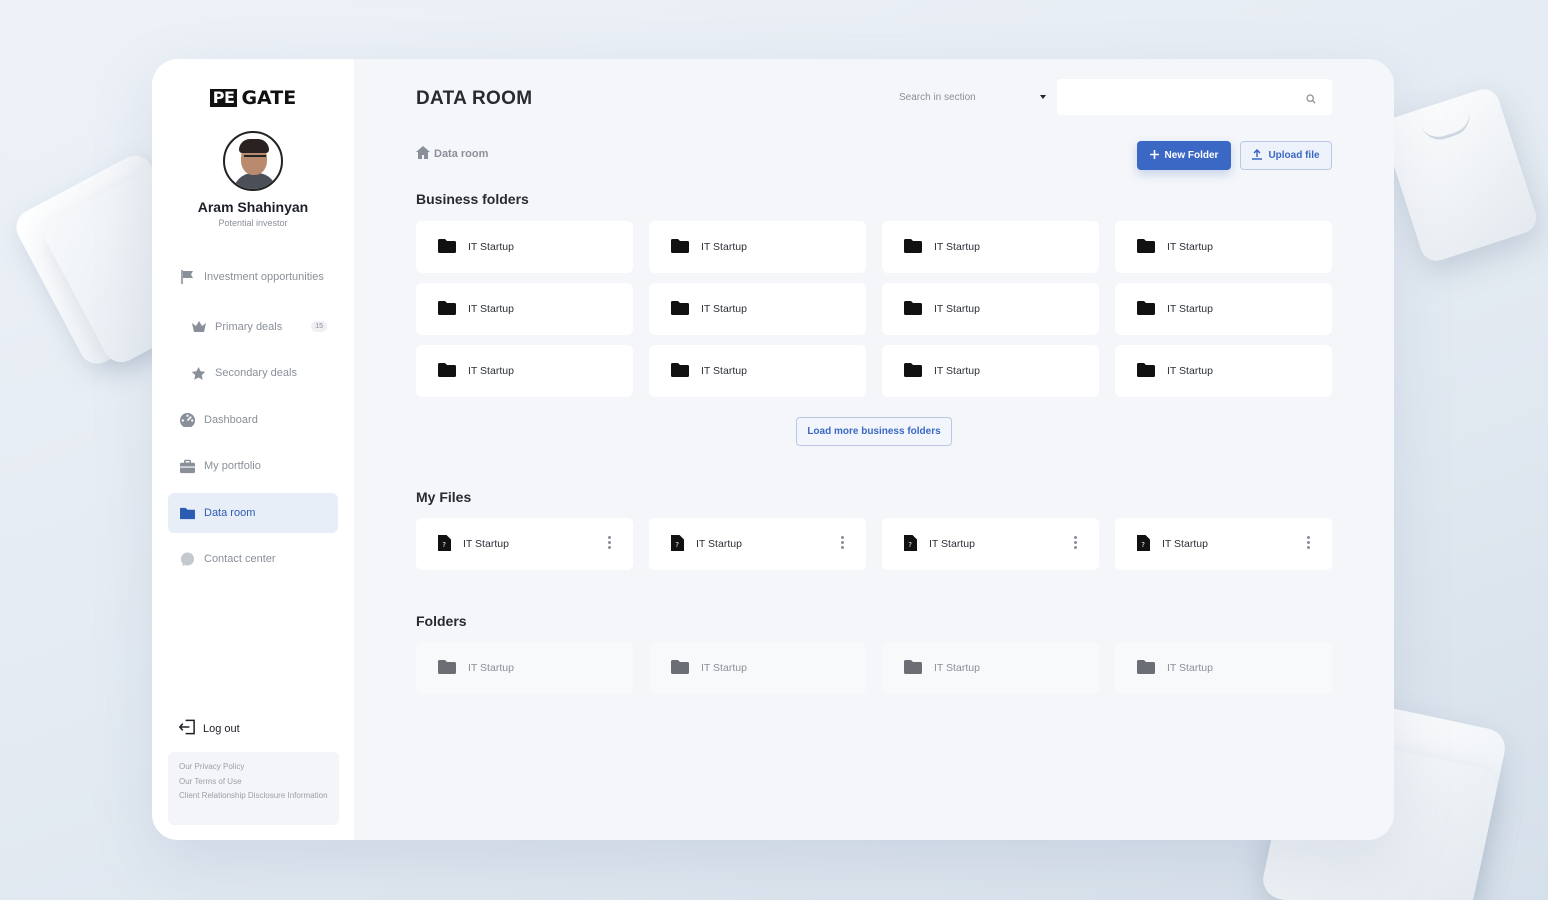 The image size is (1548, 900). What do you see at coordinates (253, 782) in the screenshot?
I see `terms-of-use-link: Our Terms of Use` at bounding box center [253, 782].